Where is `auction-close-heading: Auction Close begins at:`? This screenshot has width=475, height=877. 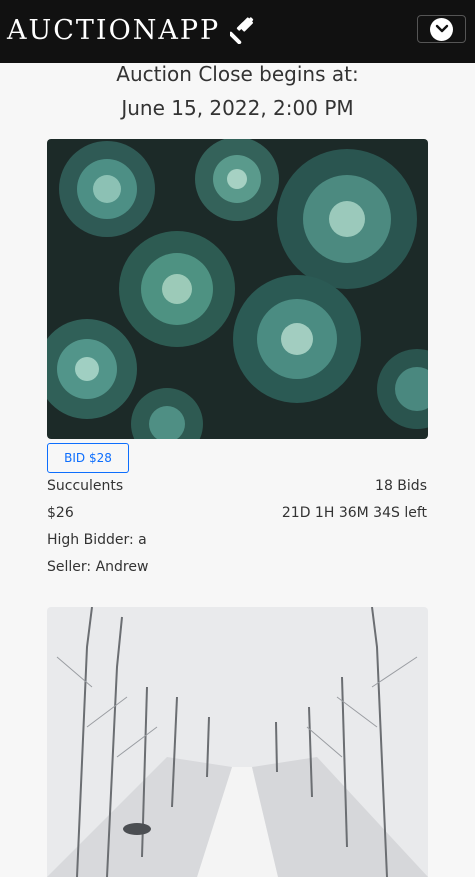
auction-close-heading: Auction Close begins at: is located at coordinates (237, 74).